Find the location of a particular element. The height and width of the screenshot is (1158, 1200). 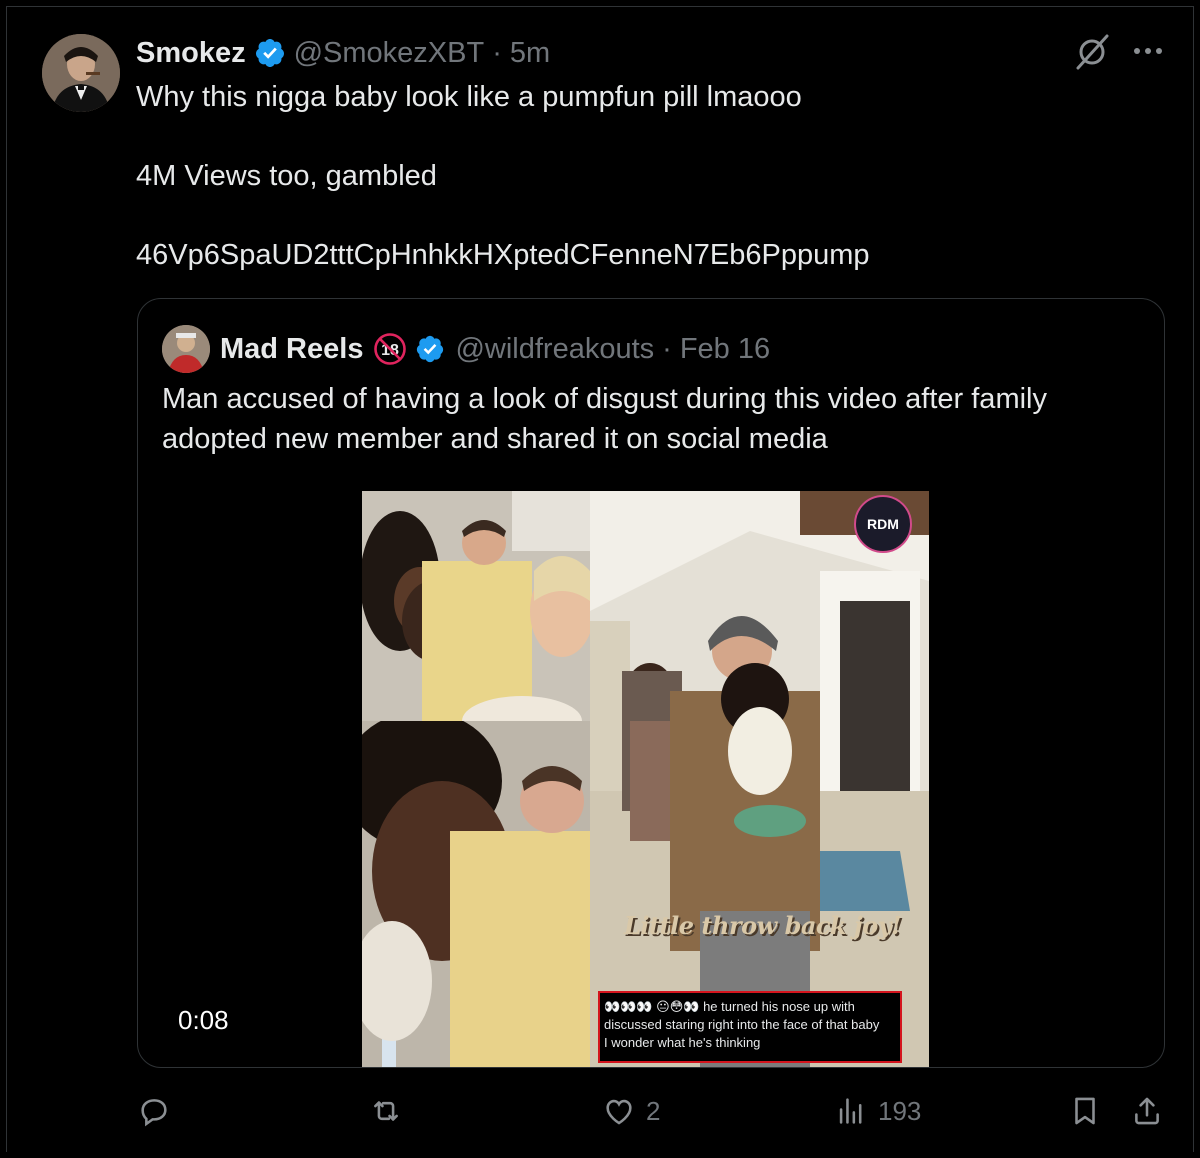

video-overlay-text: Little throw back joy! is located at coordinates (763, 925).